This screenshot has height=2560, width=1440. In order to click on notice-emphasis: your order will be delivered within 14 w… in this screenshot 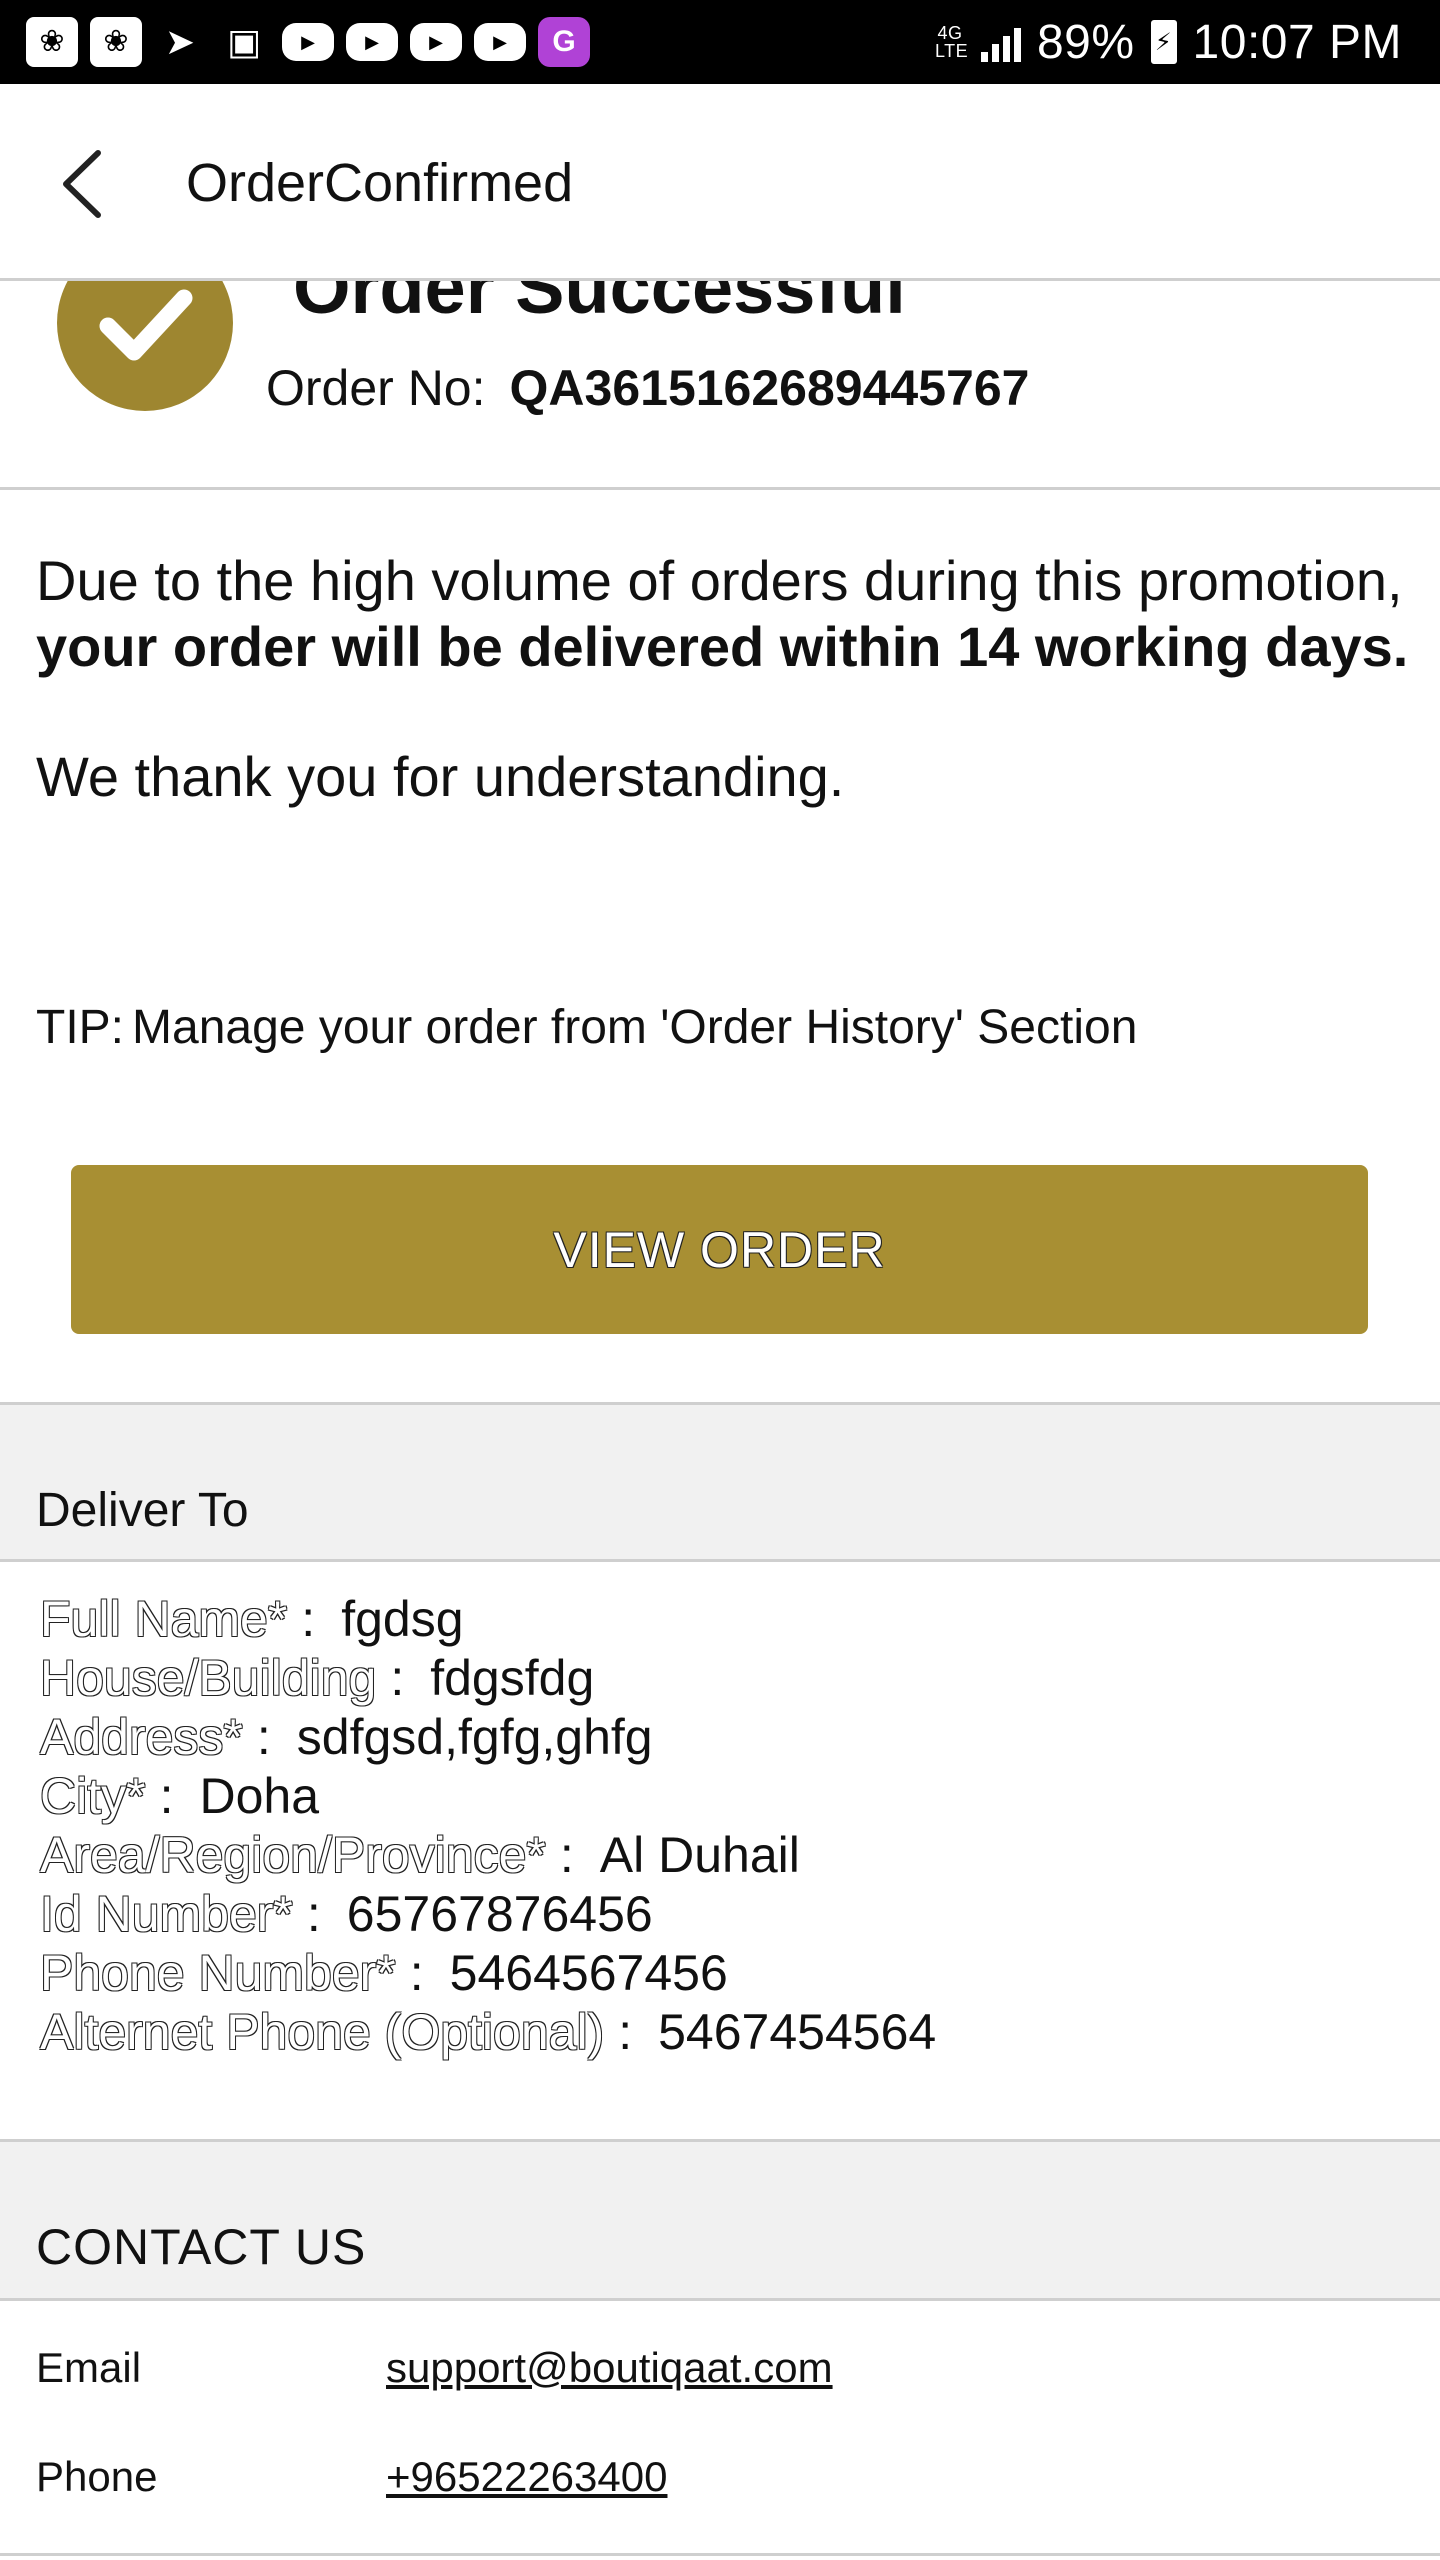, I will do `click(722, 646)`.